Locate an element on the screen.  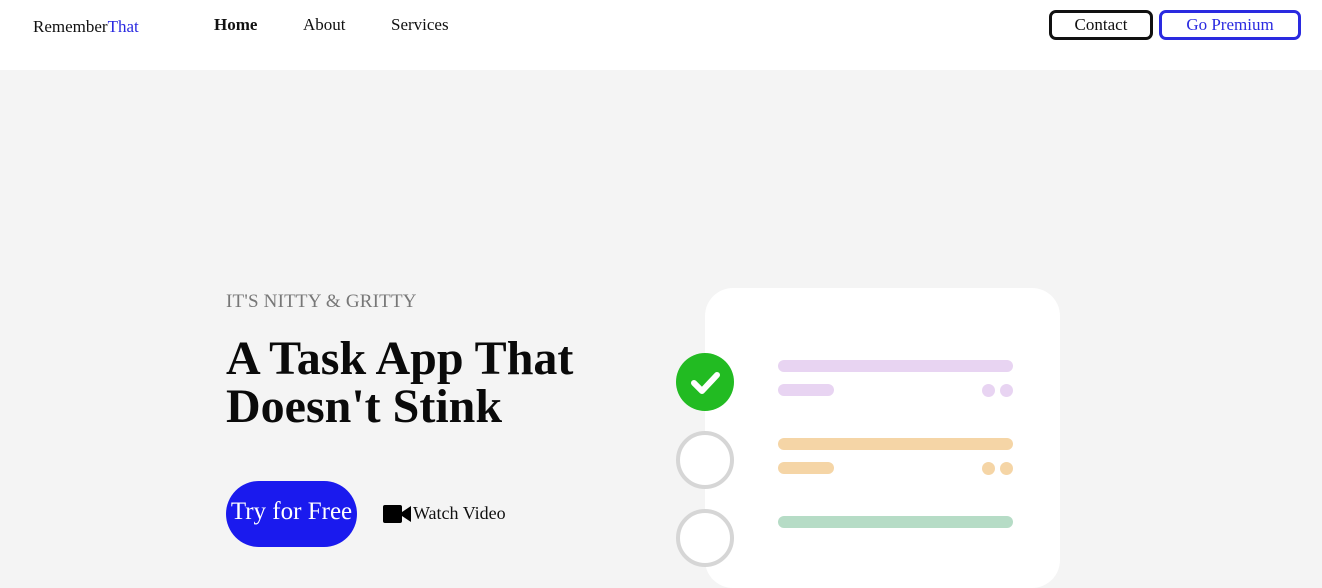
nav-about: About is located at coordinates (324, 25).